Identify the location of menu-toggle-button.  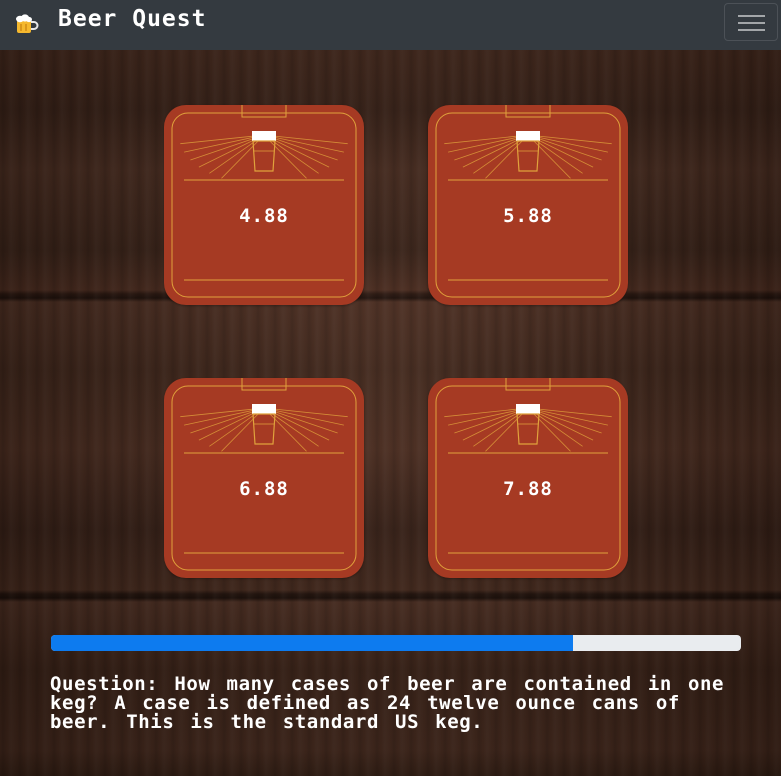
(751, 22).